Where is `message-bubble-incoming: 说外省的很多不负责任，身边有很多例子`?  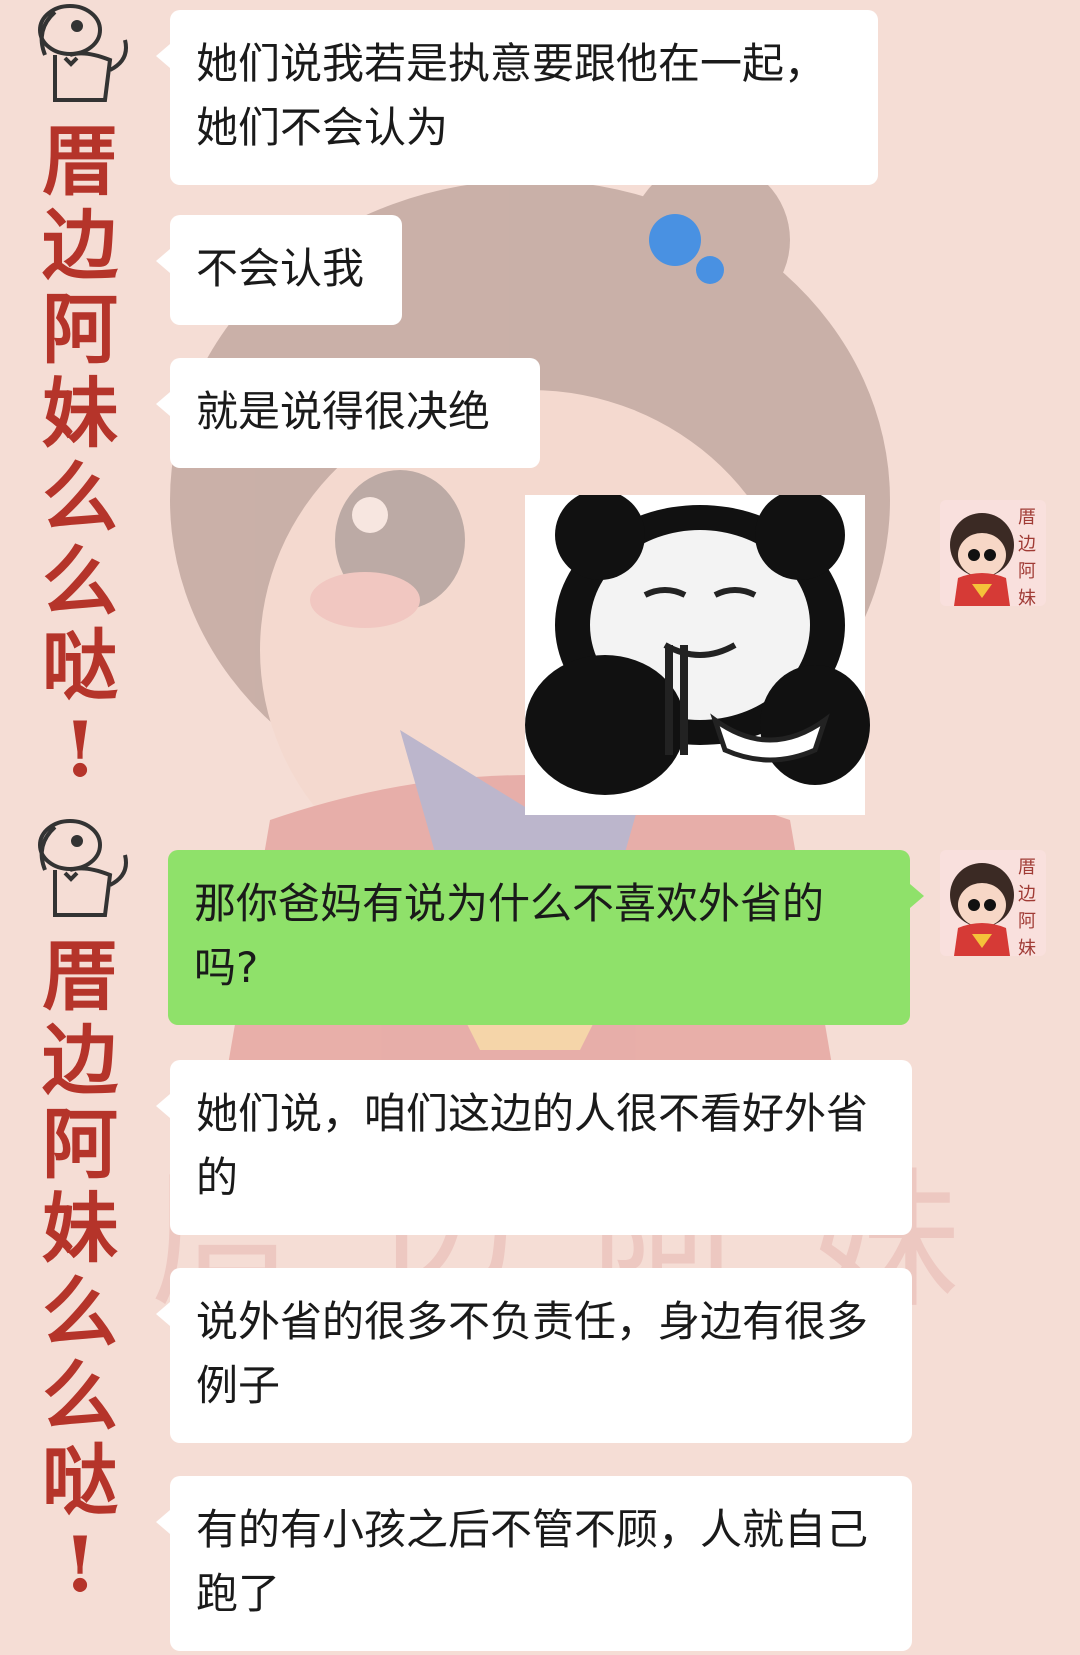 message-bubble-incoming: 说外省的很多不负责任，身边有很多例子 is located at coordinates (534, 1355).